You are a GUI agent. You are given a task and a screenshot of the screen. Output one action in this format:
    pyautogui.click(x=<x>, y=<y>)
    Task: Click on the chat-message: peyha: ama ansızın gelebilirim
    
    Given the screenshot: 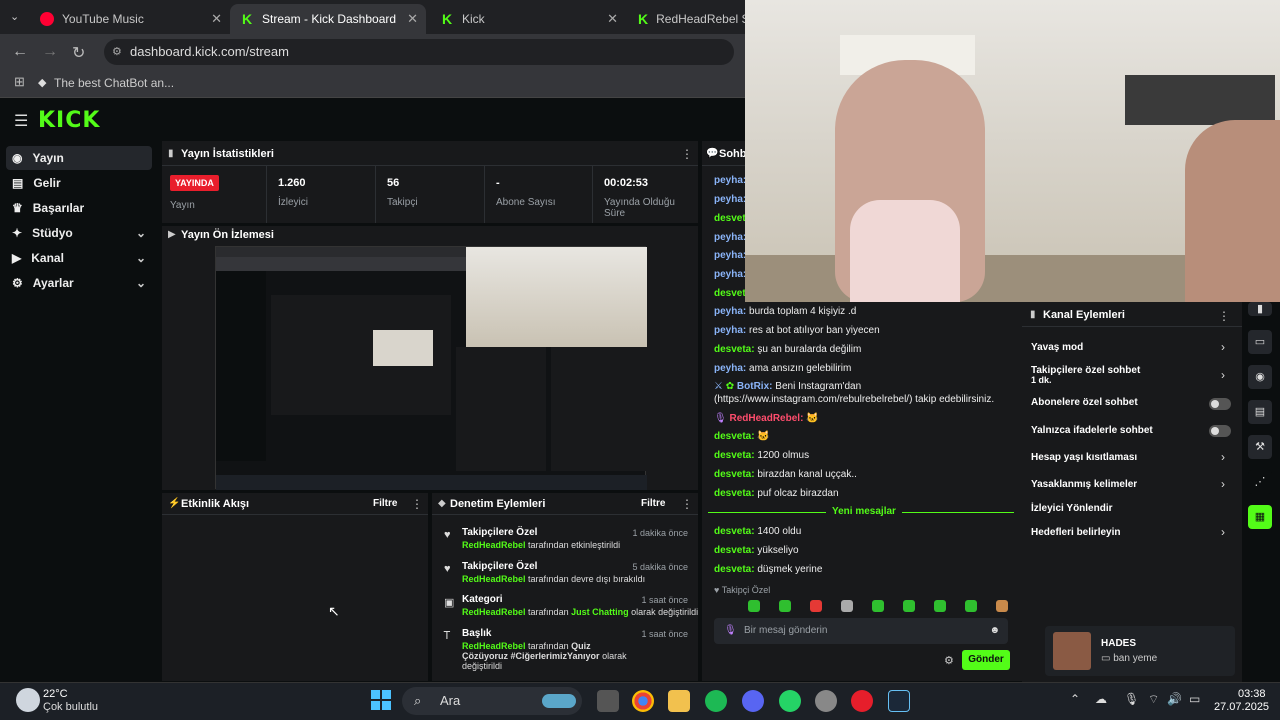 What is the action you would take?
    pyautogui.click(x=783, y=368)
    